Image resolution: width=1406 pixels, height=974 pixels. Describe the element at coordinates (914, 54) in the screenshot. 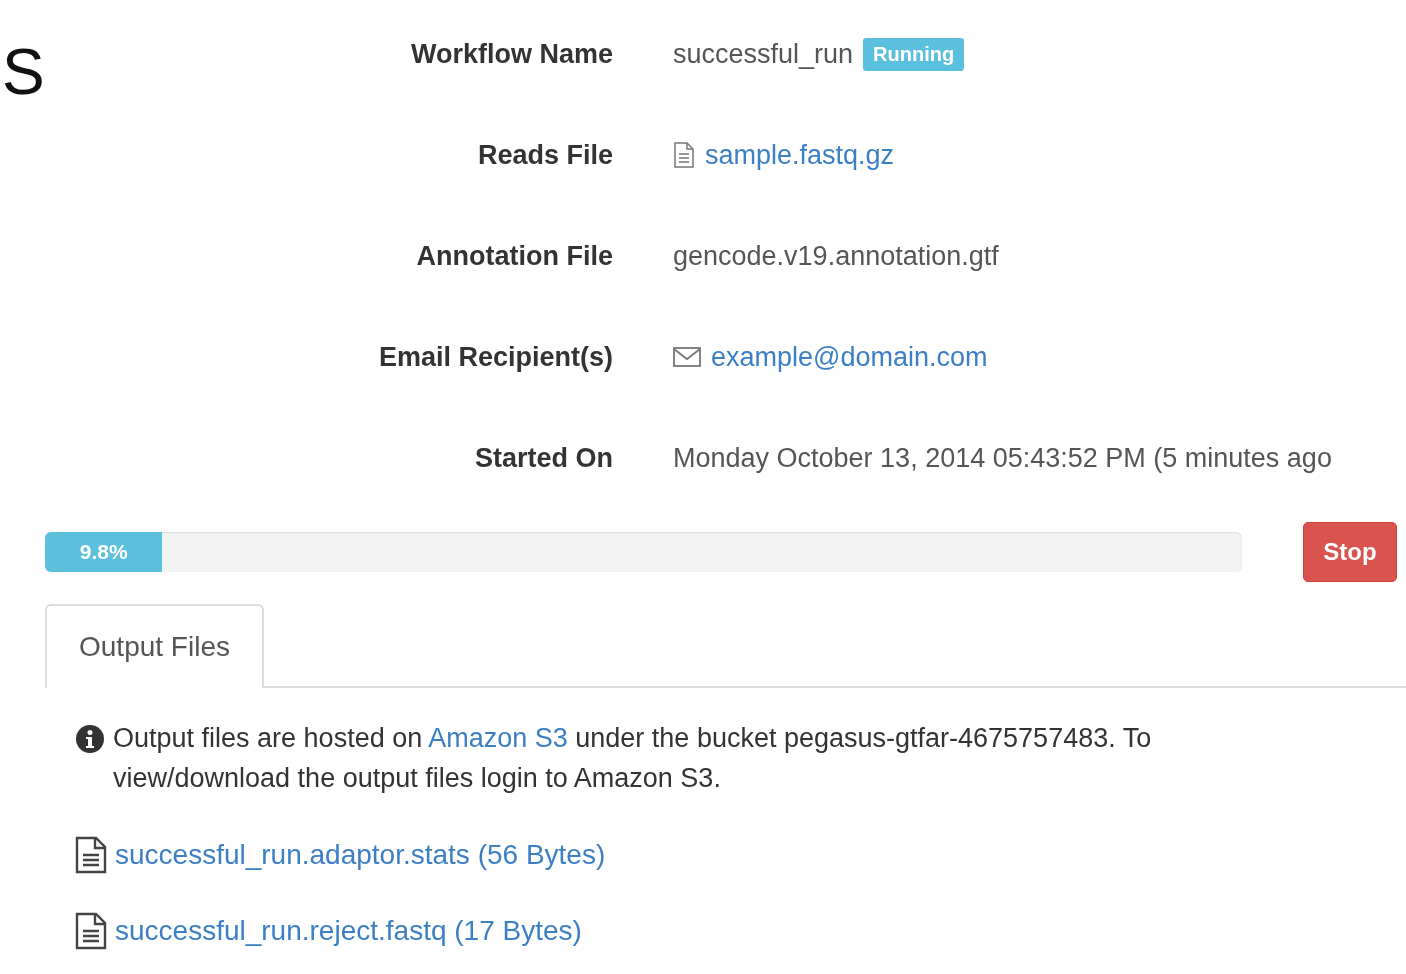

I see `status-badge: Running` at that location.